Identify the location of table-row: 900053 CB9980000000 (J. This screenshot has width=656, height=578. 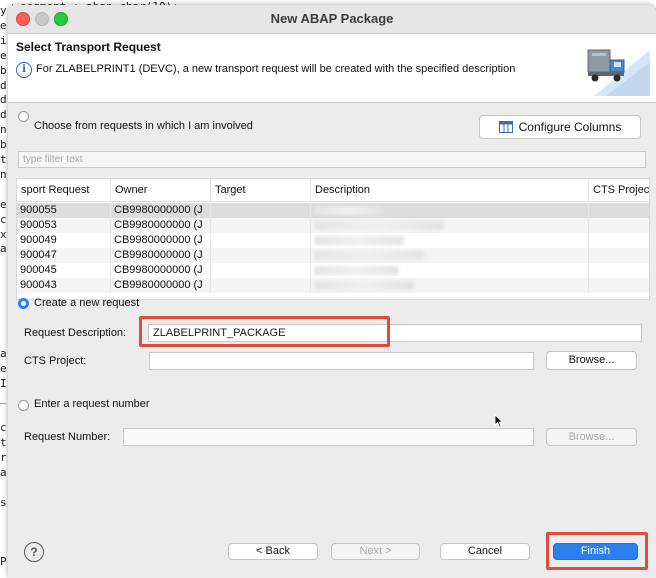
(333, 225).